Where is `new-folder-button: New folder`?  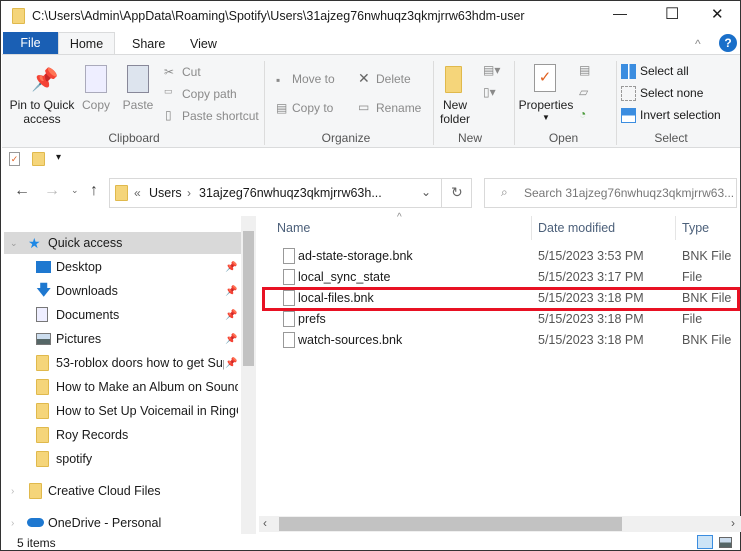
new-folder-button: New folder is located at coordinates (455, 112).